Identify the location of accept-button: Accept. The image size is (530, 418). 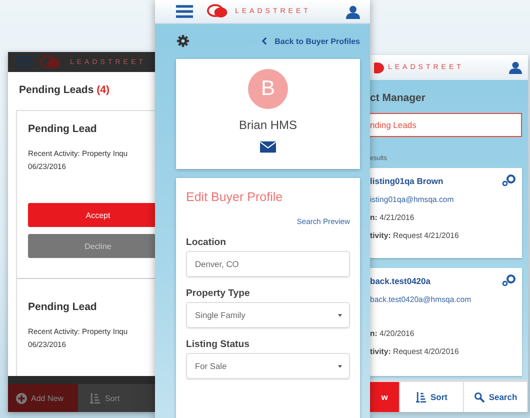
(91, 215).